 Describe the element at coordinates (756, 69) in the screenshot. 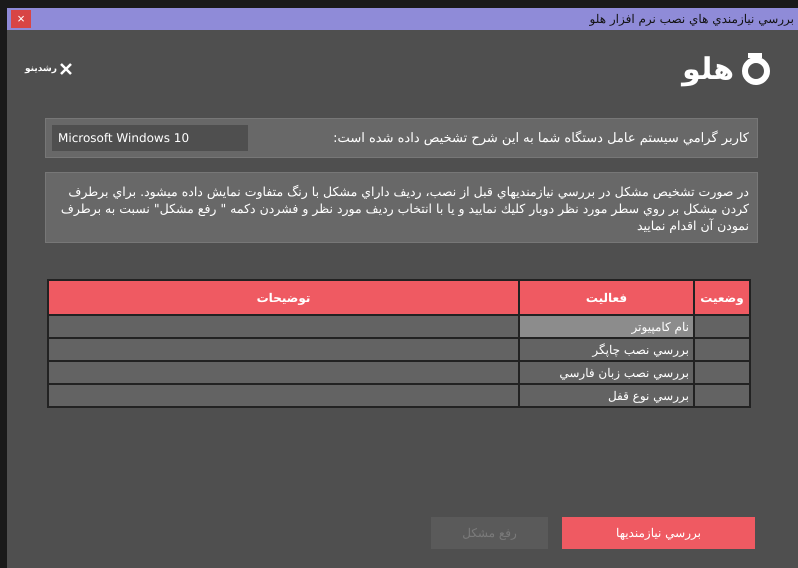

I see `ring-icon` at that location.